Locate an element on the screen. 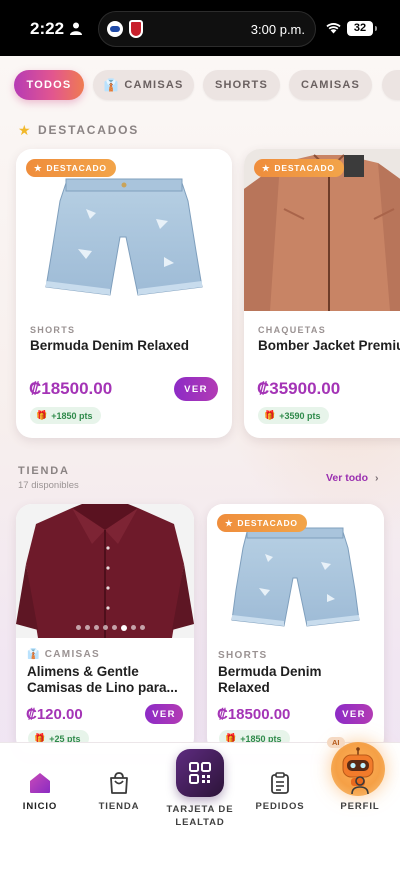 The image size is (400, 870). battery-icon: 32 is located at coordinates (362, 28).